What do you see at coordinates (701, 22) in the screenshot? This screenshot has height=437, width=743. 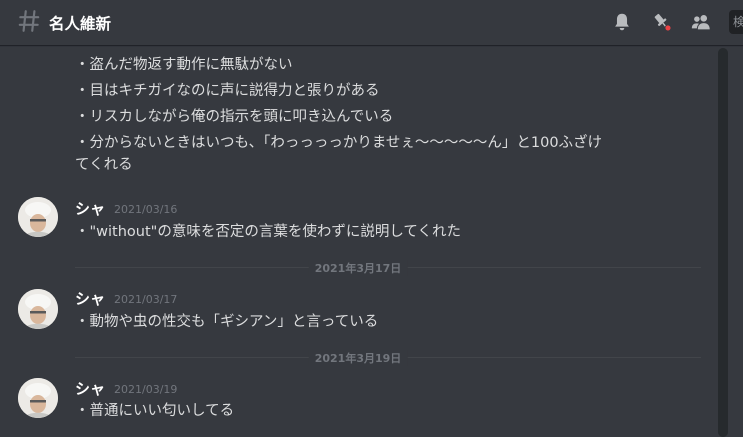 I see `members-icon` at bounding box center [701, 22].